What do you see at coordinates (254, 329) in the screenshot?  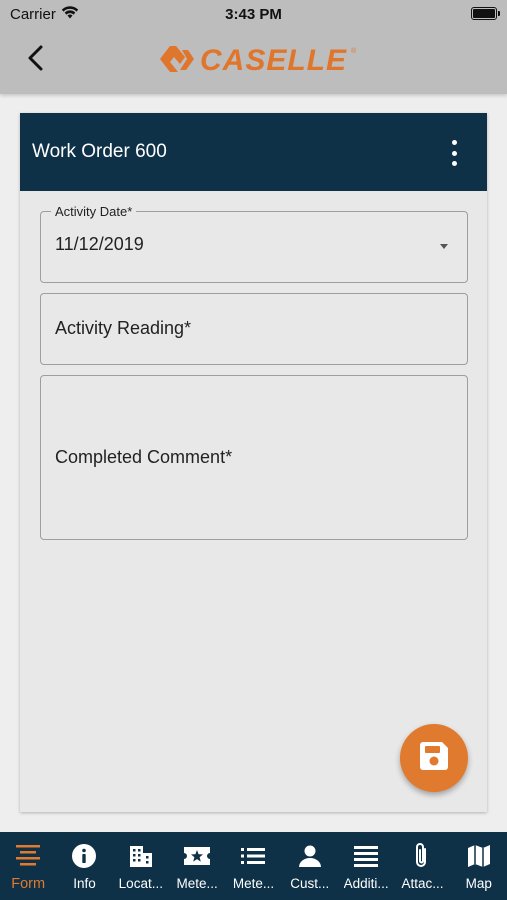 I see `activity-reading-field: Activity Reading*` at bounding box center [254, 329].